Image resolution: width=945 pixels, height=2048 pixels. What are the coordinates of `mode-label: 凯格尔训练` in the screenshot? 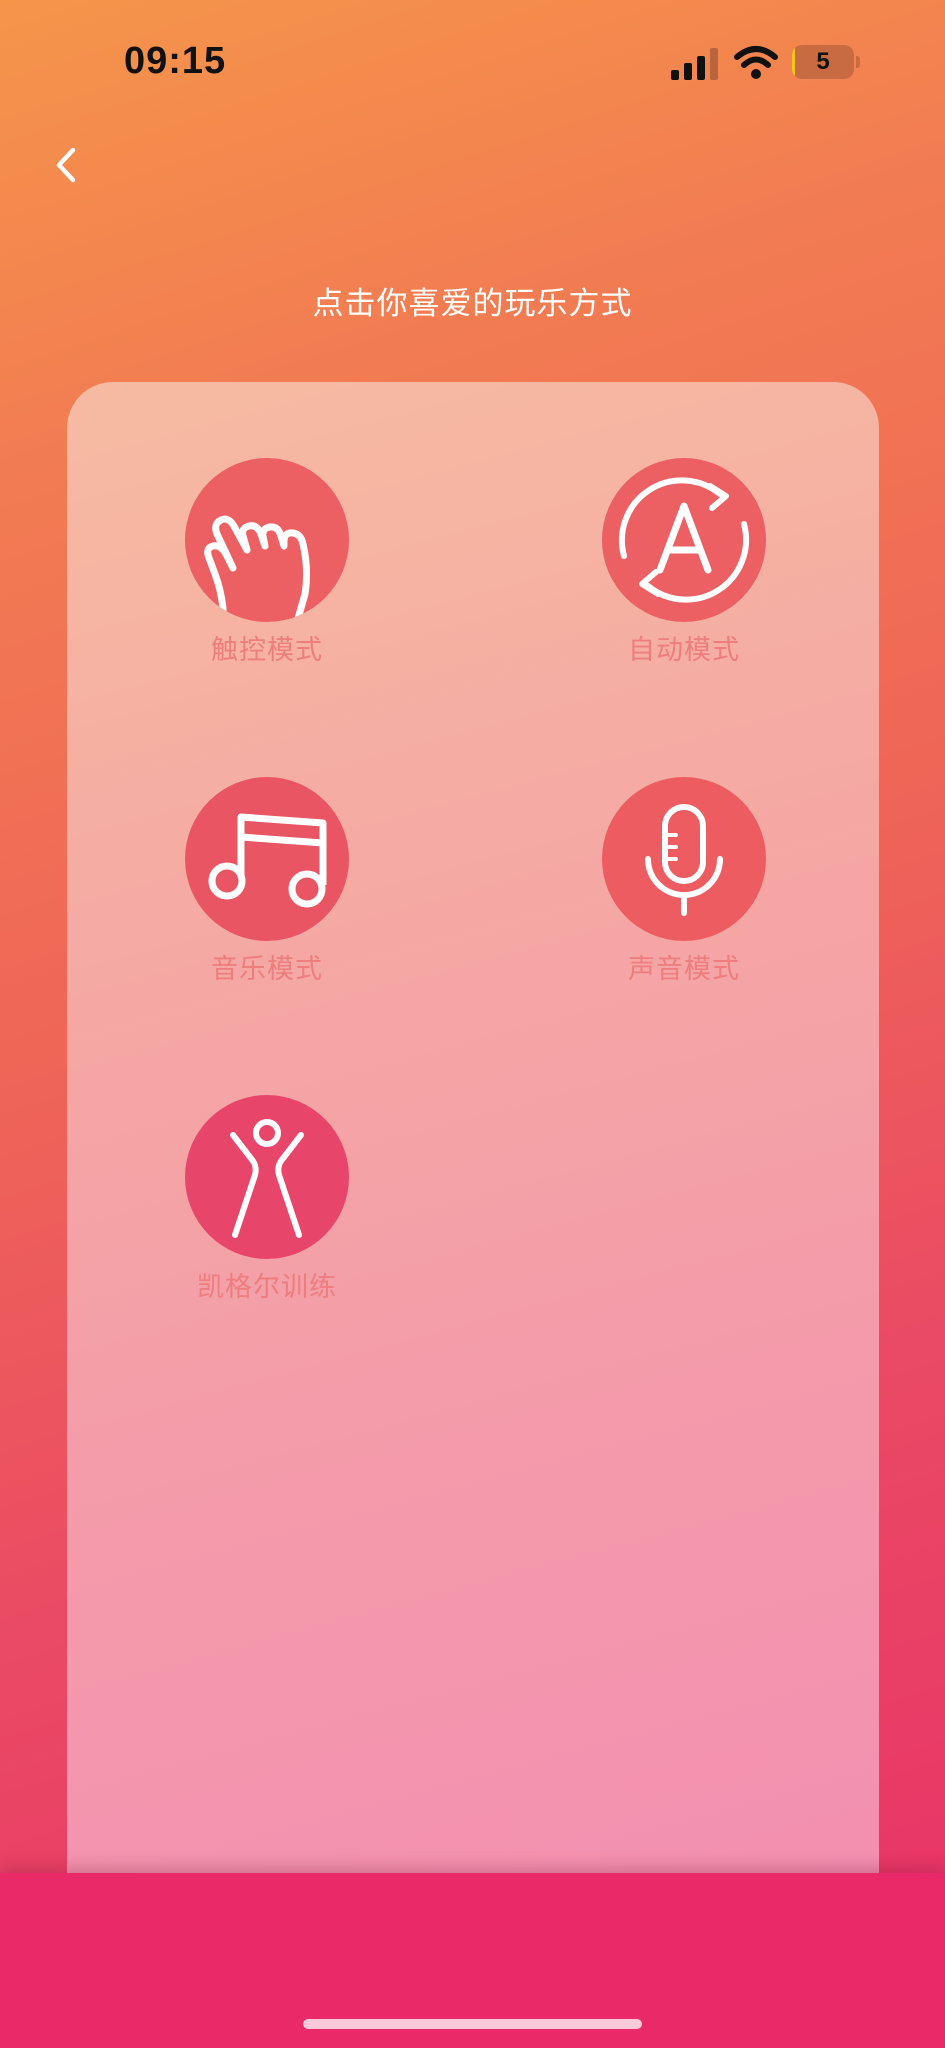 It's located at (267, 1287).